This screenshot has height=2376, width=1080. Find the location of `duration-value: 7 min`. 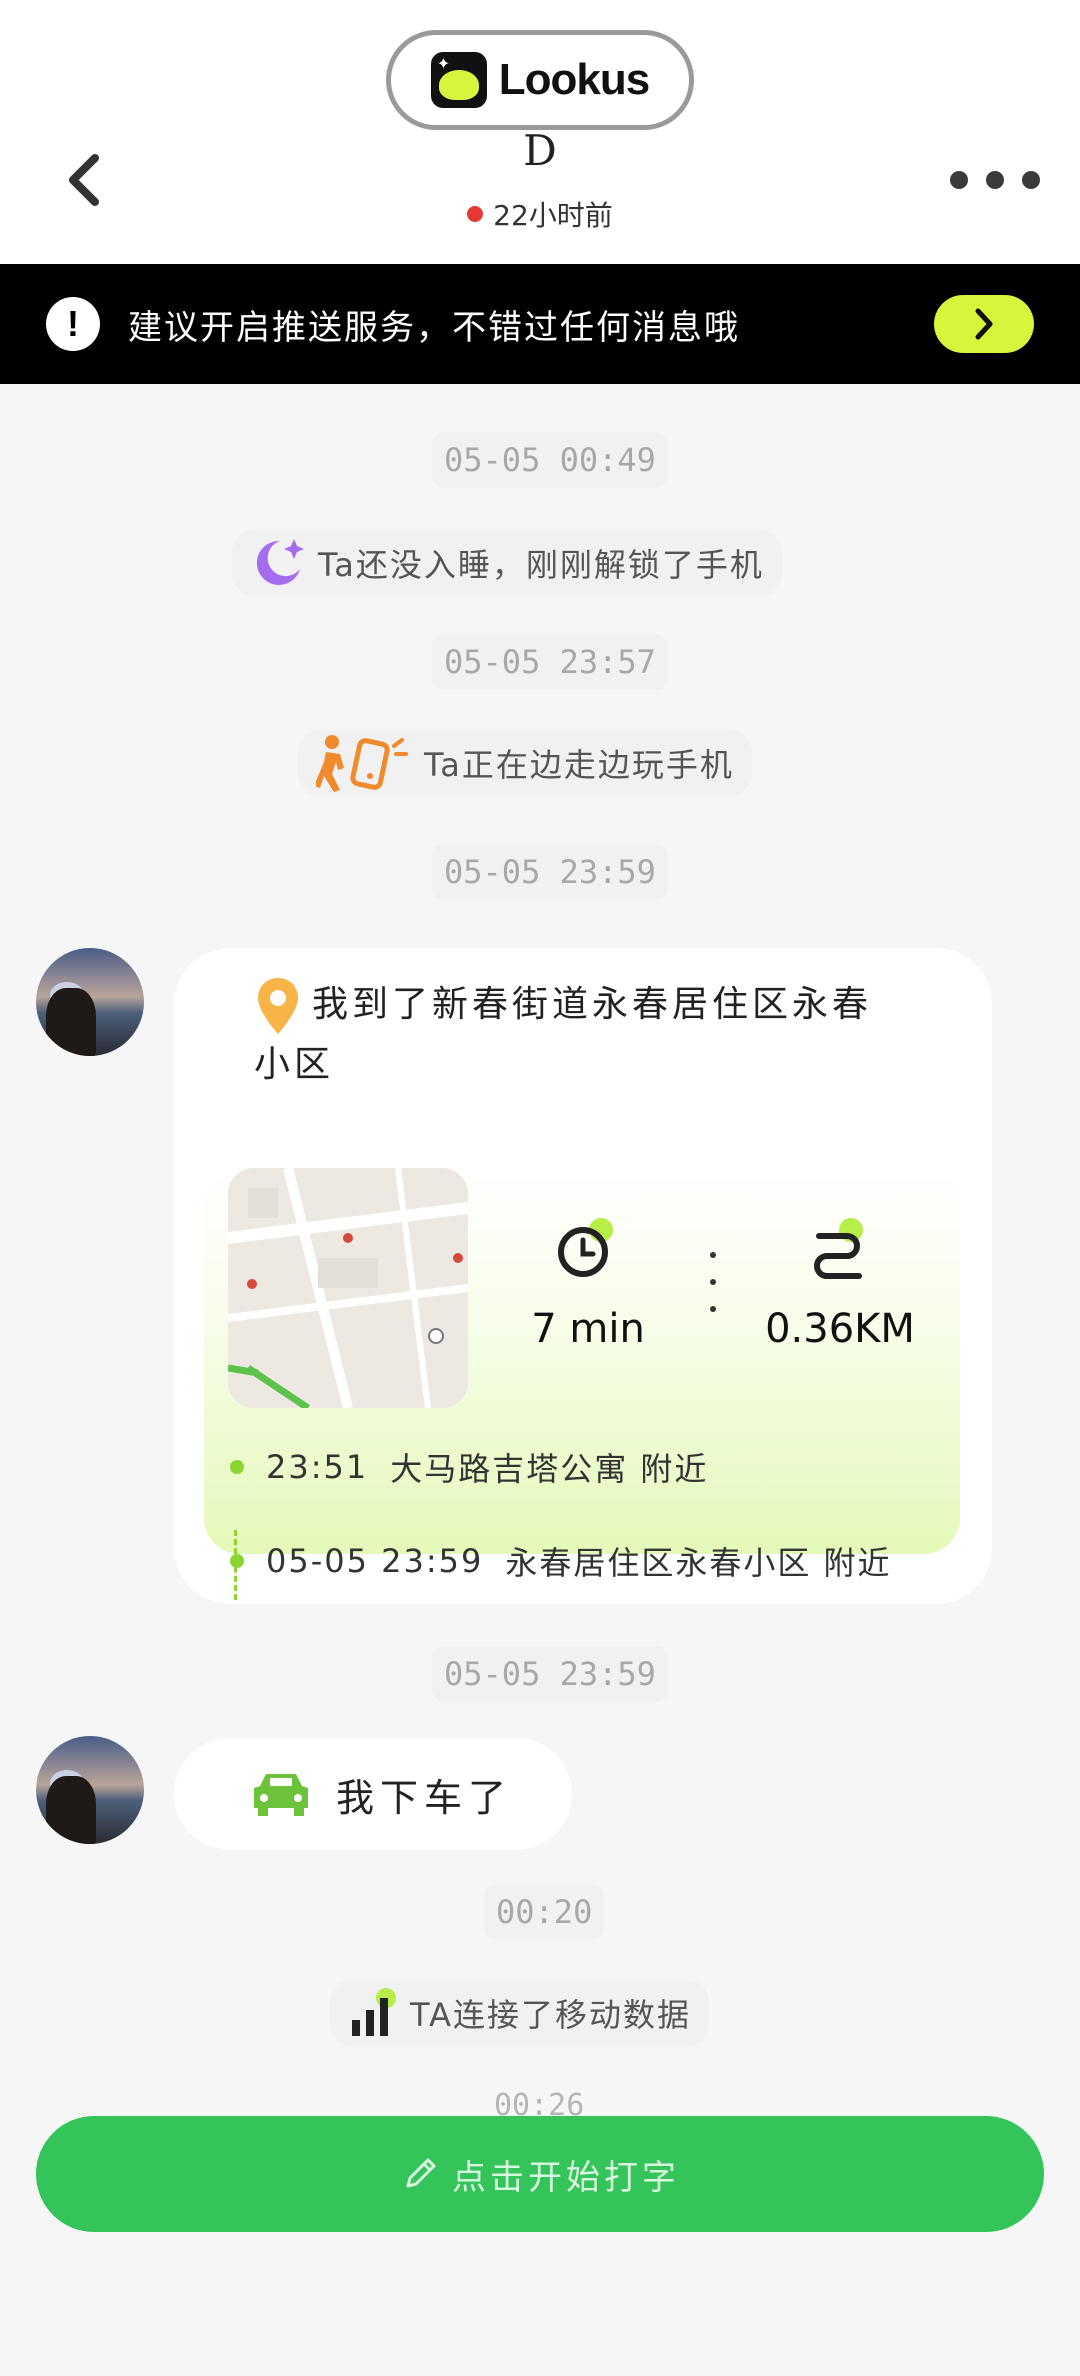

duration-value: 7 min is located at coordinates (588, 1329).